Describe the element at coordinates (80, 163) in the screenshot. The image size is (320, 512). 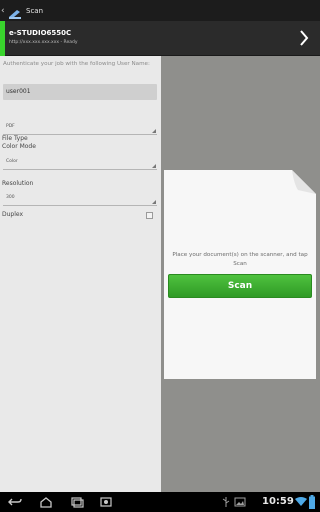
I see `color-mode-spinner: Color` at that location.